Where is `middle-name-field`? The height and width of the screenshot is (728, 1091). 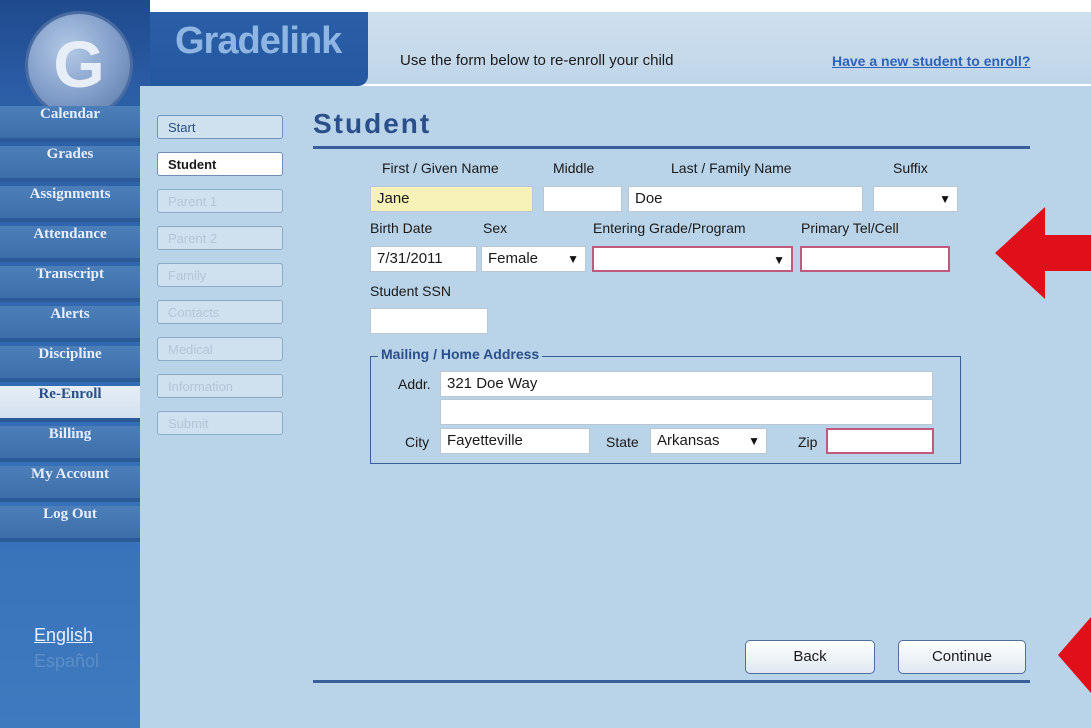
middle-name-field is located at coordinates (582, 199).